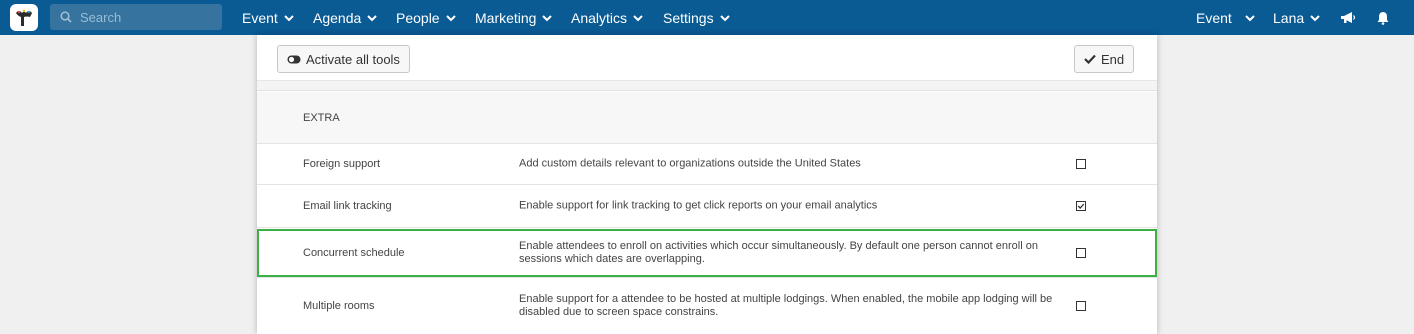  Describe the element at coordinates (101, 17) in the screenshot. I see `search-placeholder: Search` at that location.